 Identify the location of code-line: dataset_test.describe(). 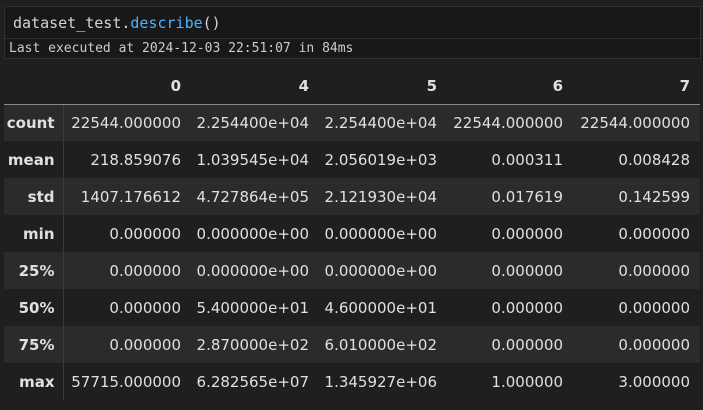
(117, 23).